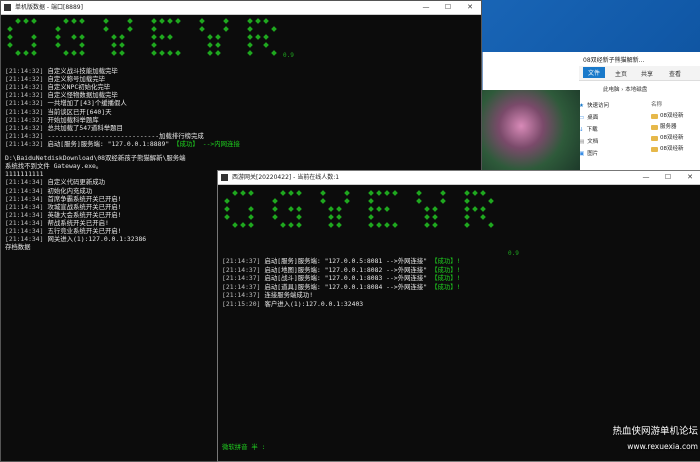  What do you see at coordinates (662, 446) in the screenshot?
I see `watermark-url: www.rexuexia.com` at bounding box center [662, 446].